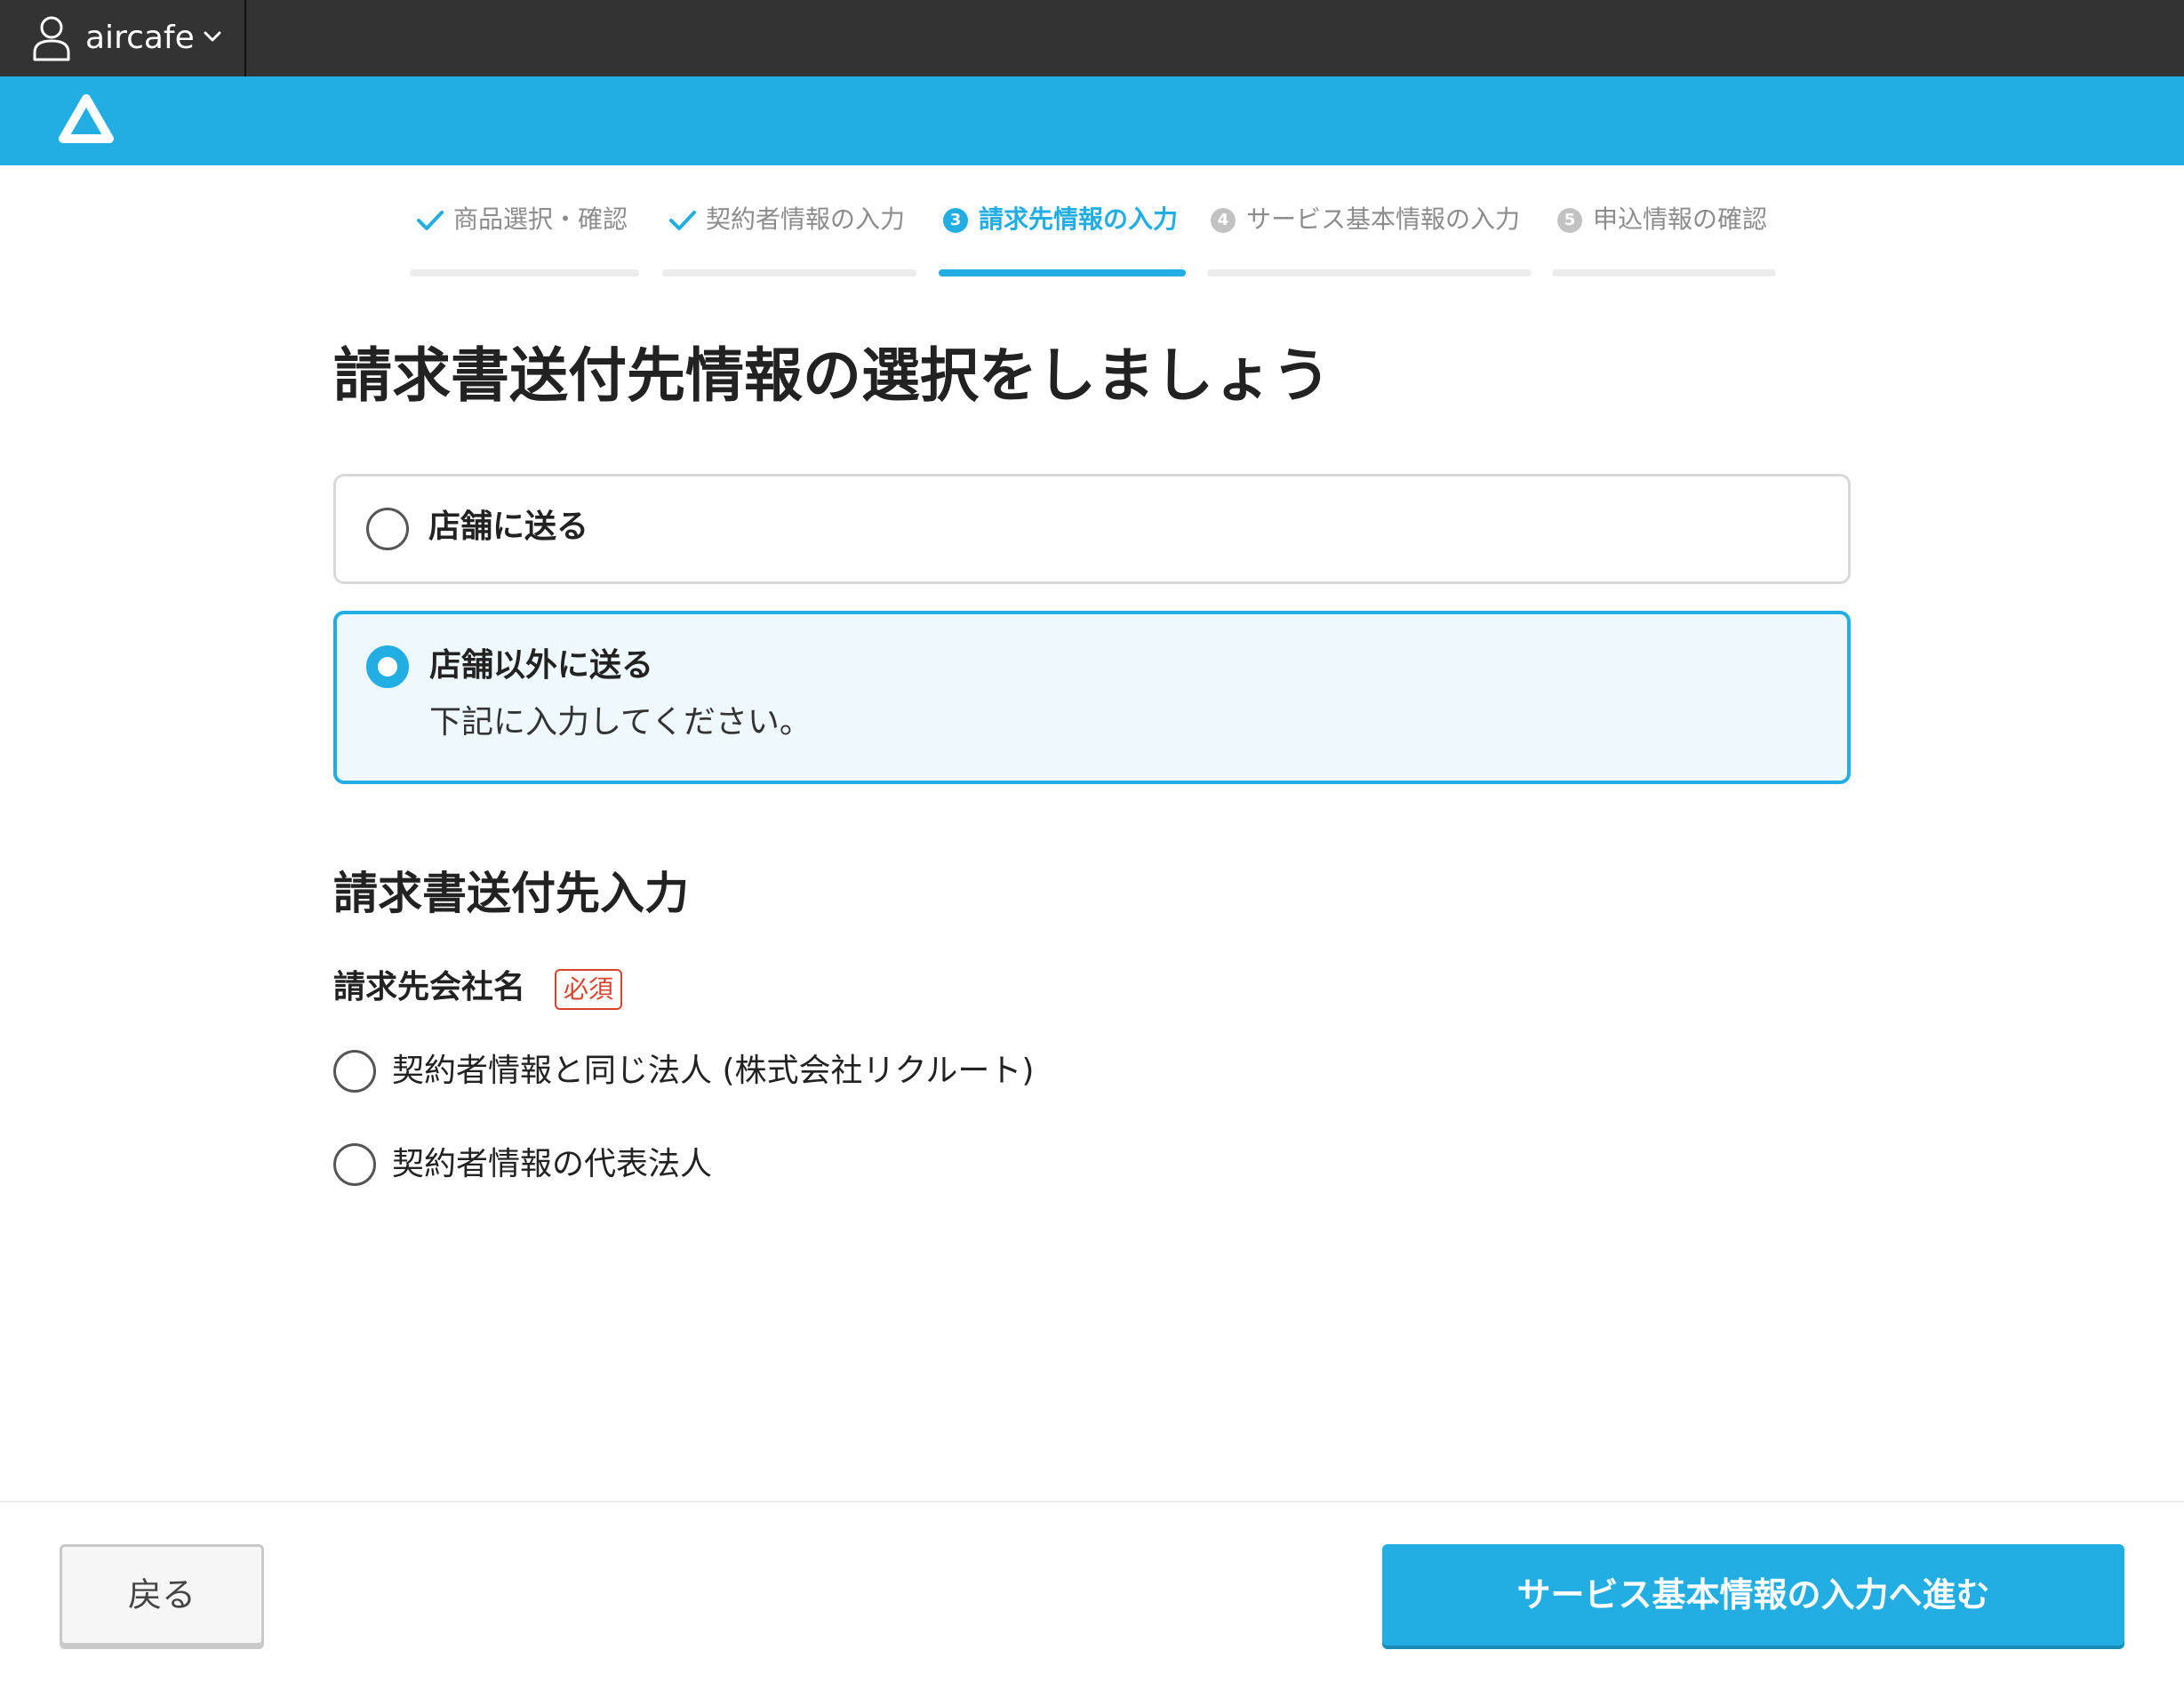 Image resolution: width=2184 pixels, height=1690 pixels. I want to click on option-label: 店舗に送る, so click(508, 527).